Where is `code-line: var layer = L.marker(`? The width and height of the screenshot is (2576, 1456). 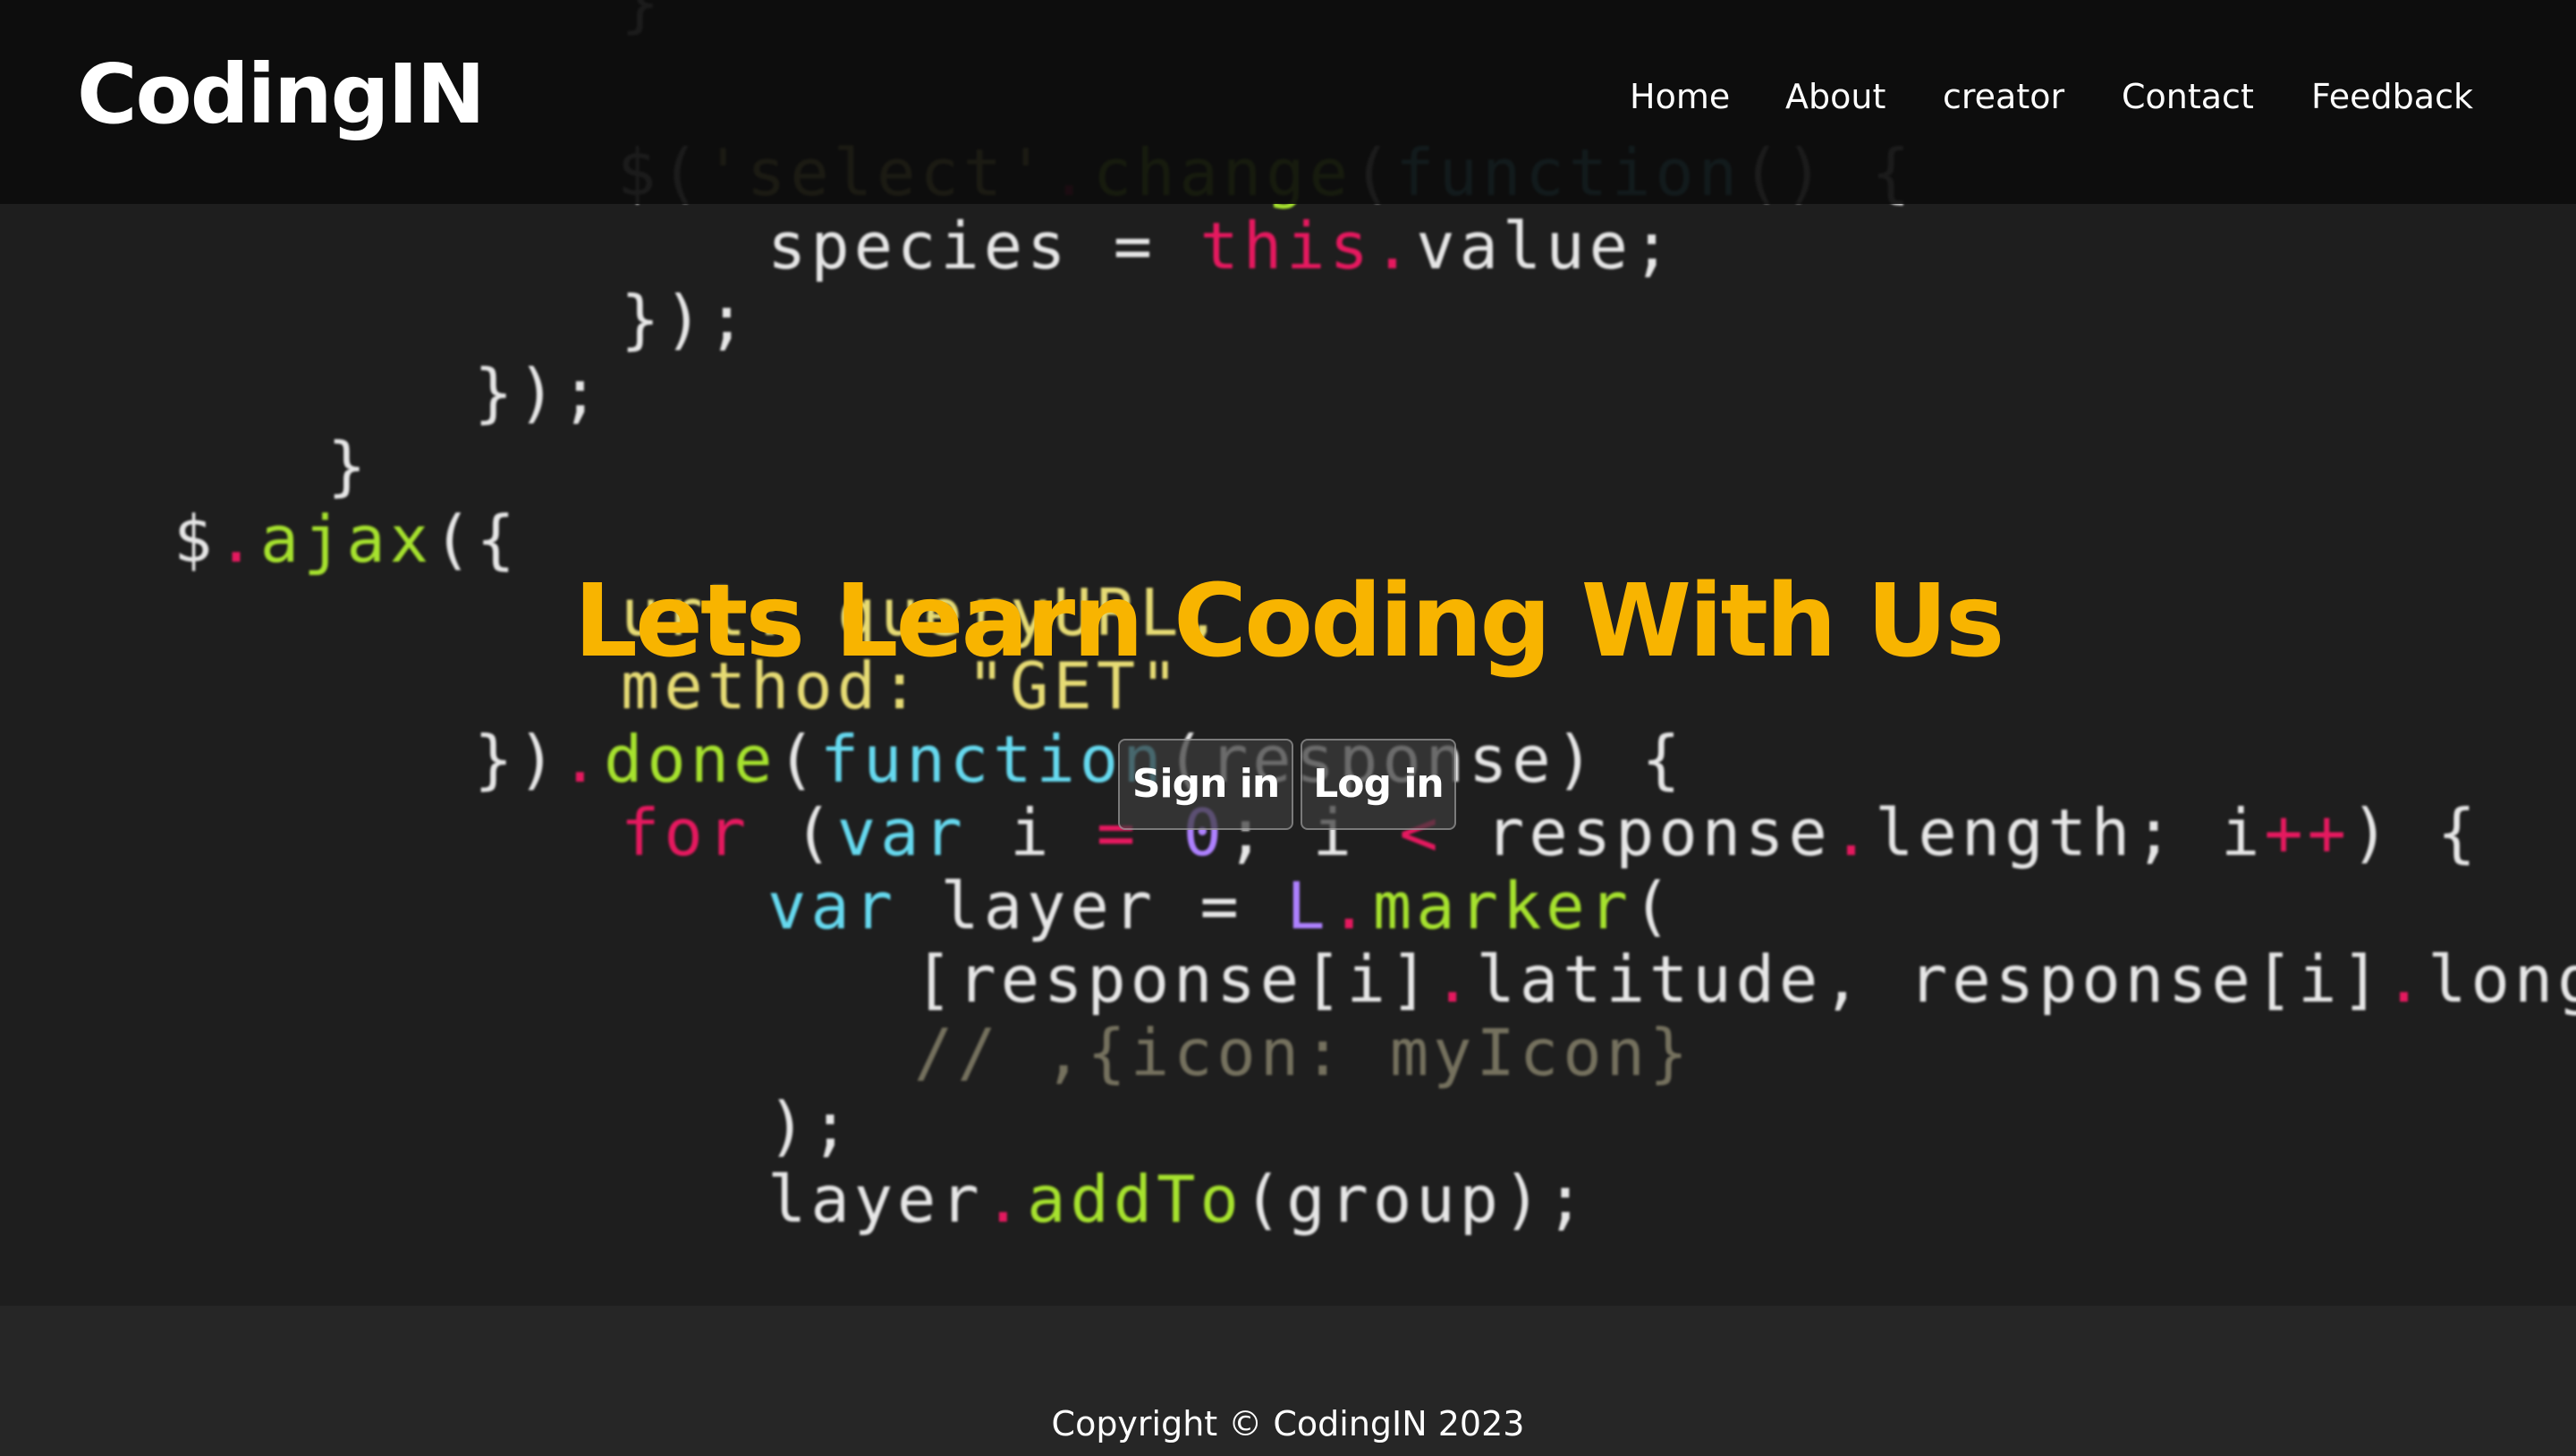 code-line: var layer = L.marker( is located at coordinates (1221, 906).